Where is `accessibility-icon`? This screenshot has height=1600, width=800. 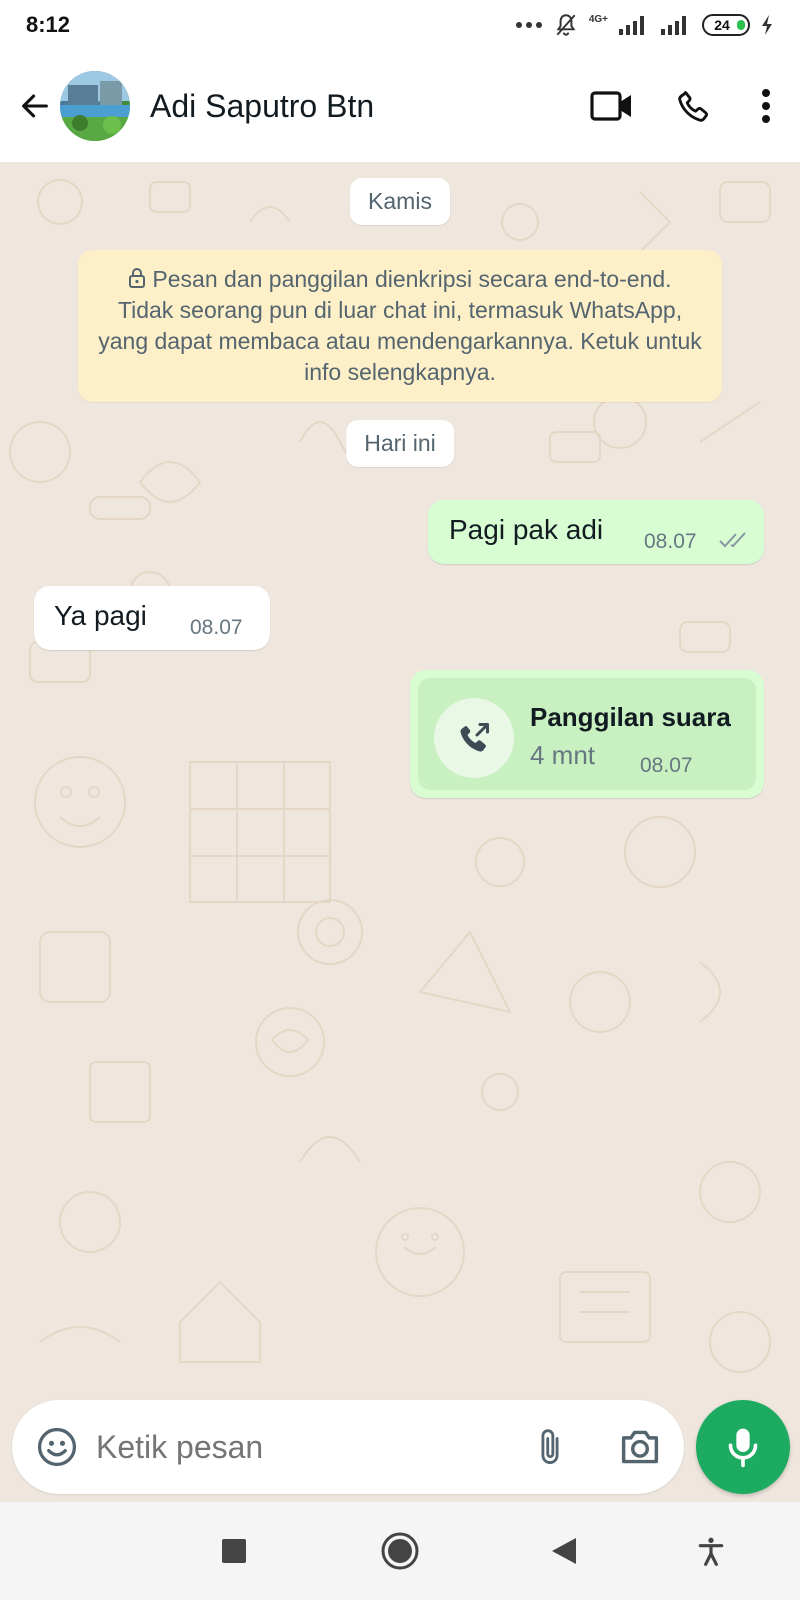 accessibility-icon is located at coordinates (711, 1551).